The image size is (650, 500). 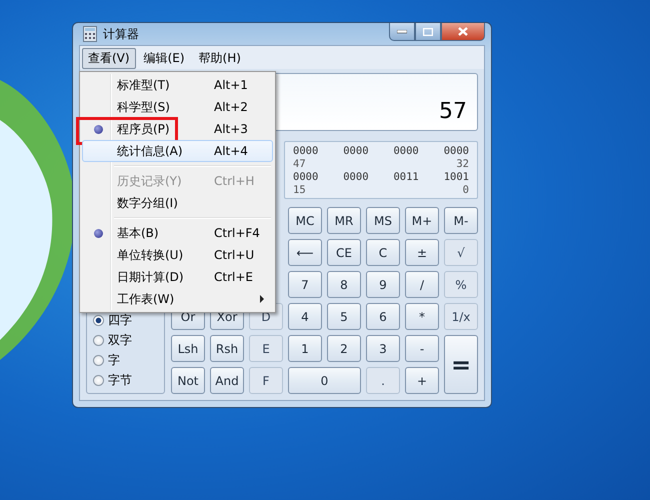 What do you see at coordinates (150, 151) in the screenshot?
I see `menu-item-label: 统计信息(A)` at bounding box center [150, 151].